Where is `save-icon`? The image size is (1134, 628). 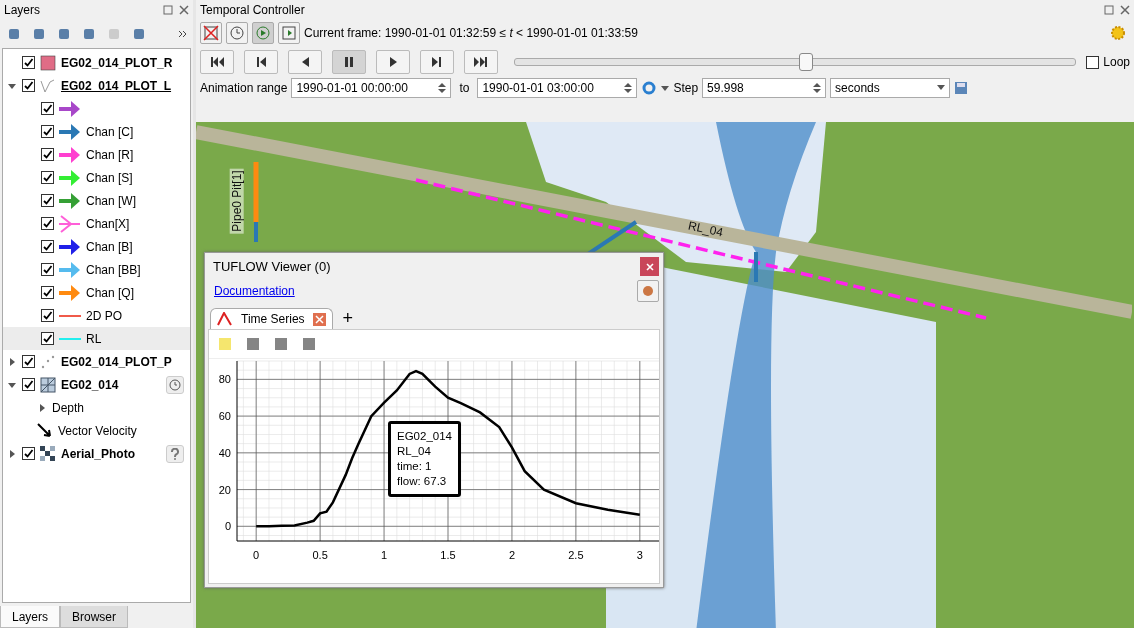 save-icon is located at coordinates (961, 88).